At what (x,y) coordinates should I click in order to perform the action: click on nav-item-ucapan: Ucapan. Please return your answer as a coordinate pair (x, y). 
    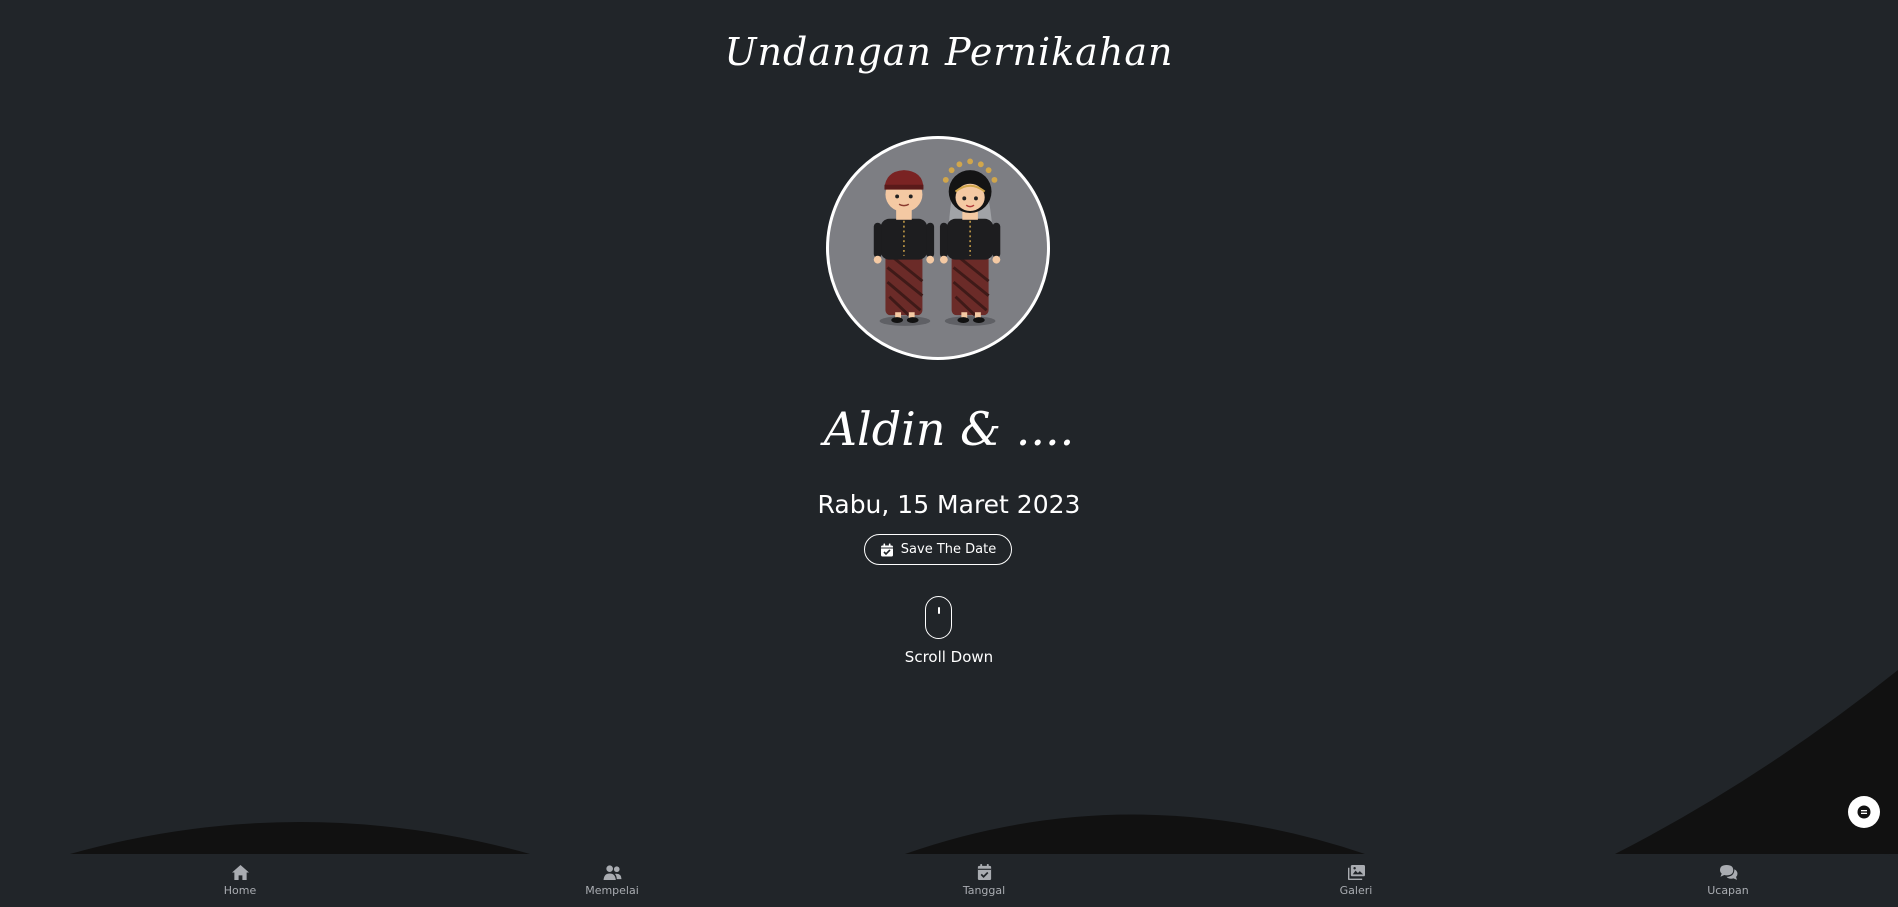
    Looking at the image, I should click on (1728, 880).